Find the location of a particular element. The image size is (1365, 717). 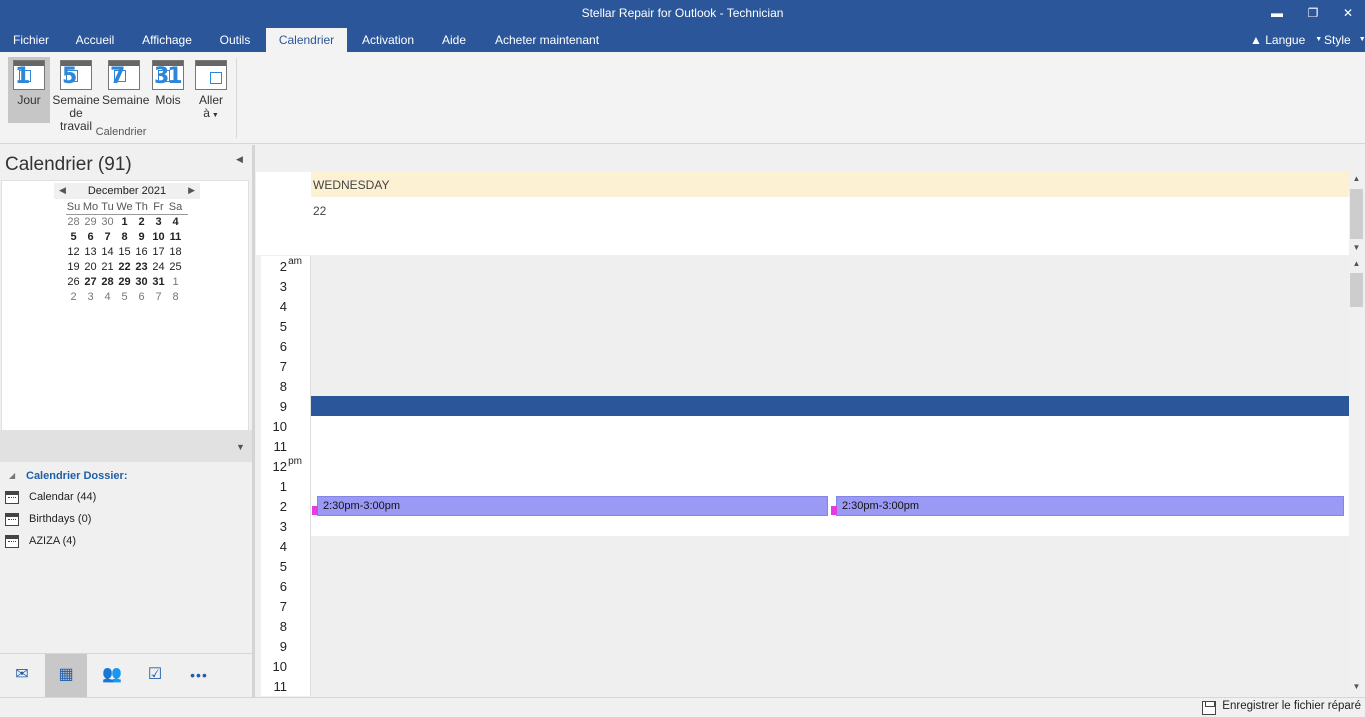

hour-row: 12 pm is located at coordinates (805, 466).